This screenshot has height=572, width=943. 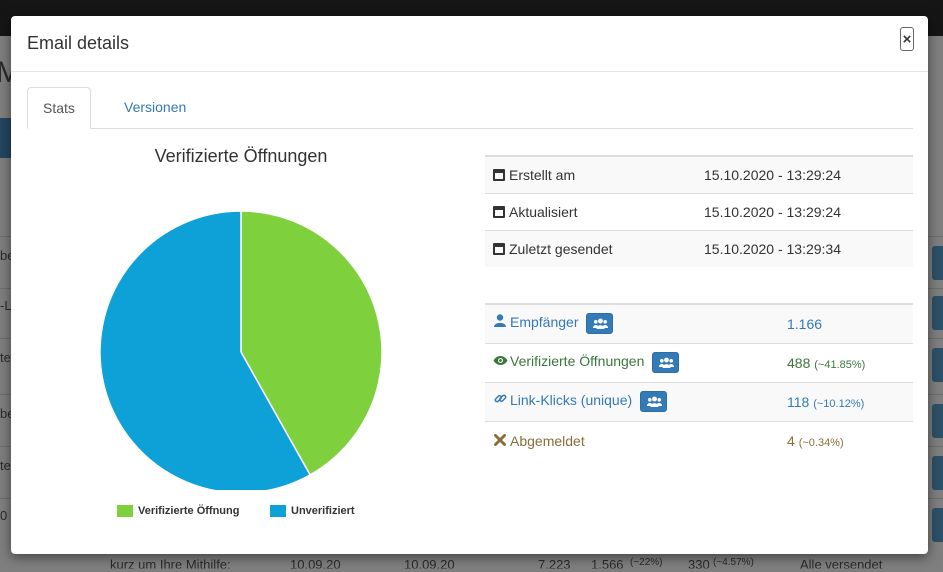 I want to click on info-label-cell: Aktualisiert, so click(x=590, y=212).